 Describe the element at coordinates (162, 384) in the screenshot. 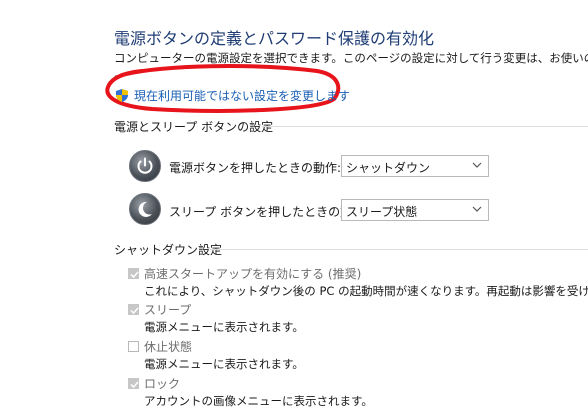

I see `lock-option-label: ロック` at that location.